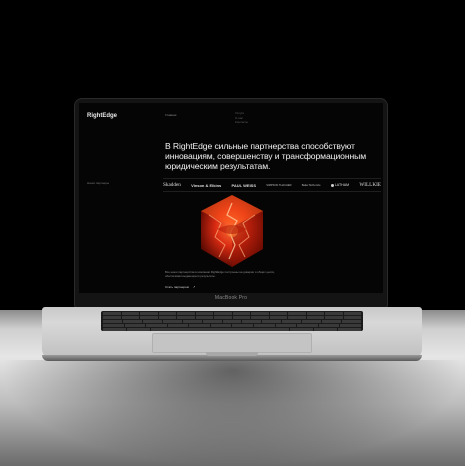 The height and width of the screenshot is (466, 465). I want to click on partner-logo-vinson-elkins: Vinson & Elkins, so click(206, 185).